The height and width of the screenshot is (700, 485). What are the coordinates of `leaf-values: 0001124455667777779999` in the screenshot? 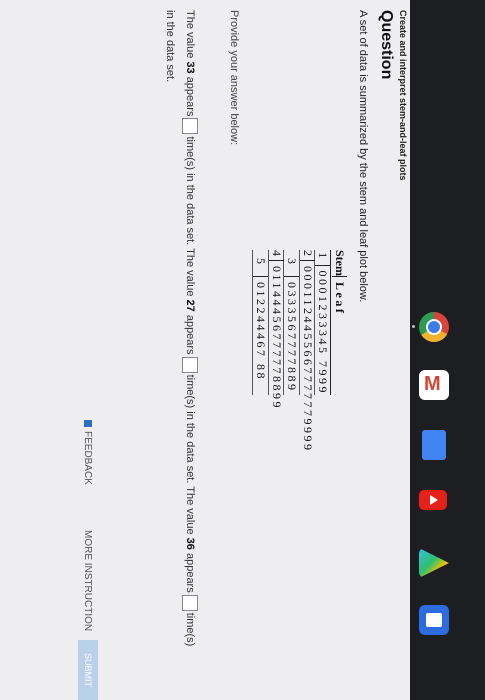 It's located at (307, 359).